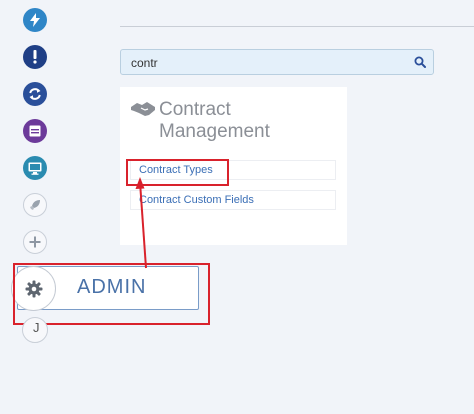  I want to click on annotation-arrow, so click(141, 223).